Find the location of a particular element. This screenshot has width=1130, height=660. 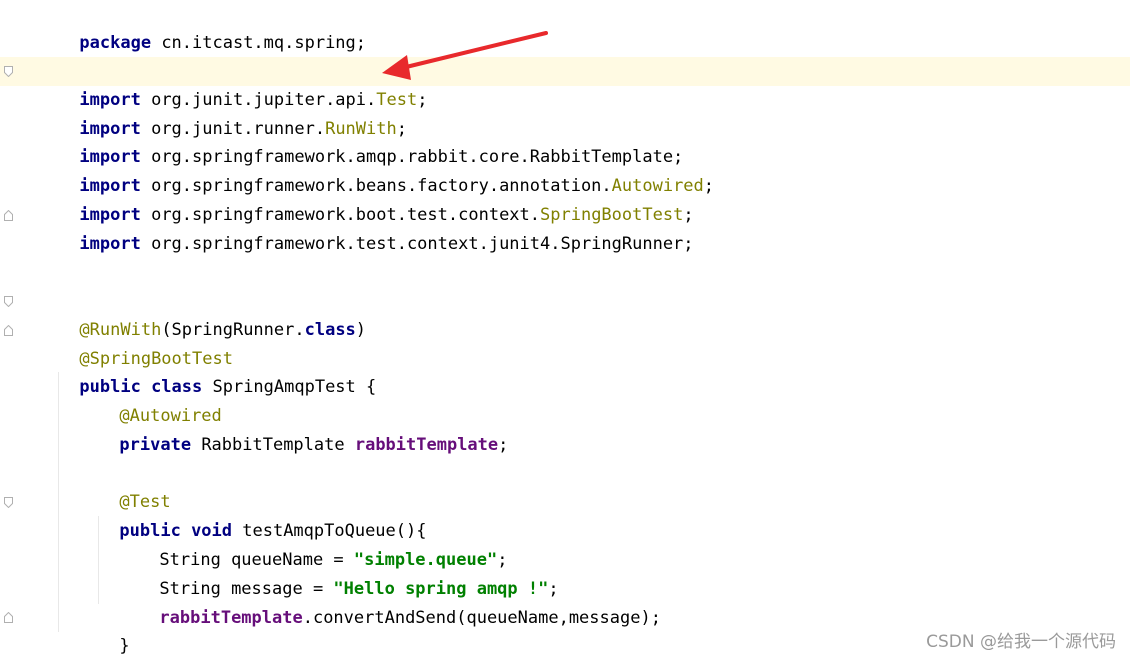

code-line: String queueName = "simple.queue"; is located at coordinates (565, 543).